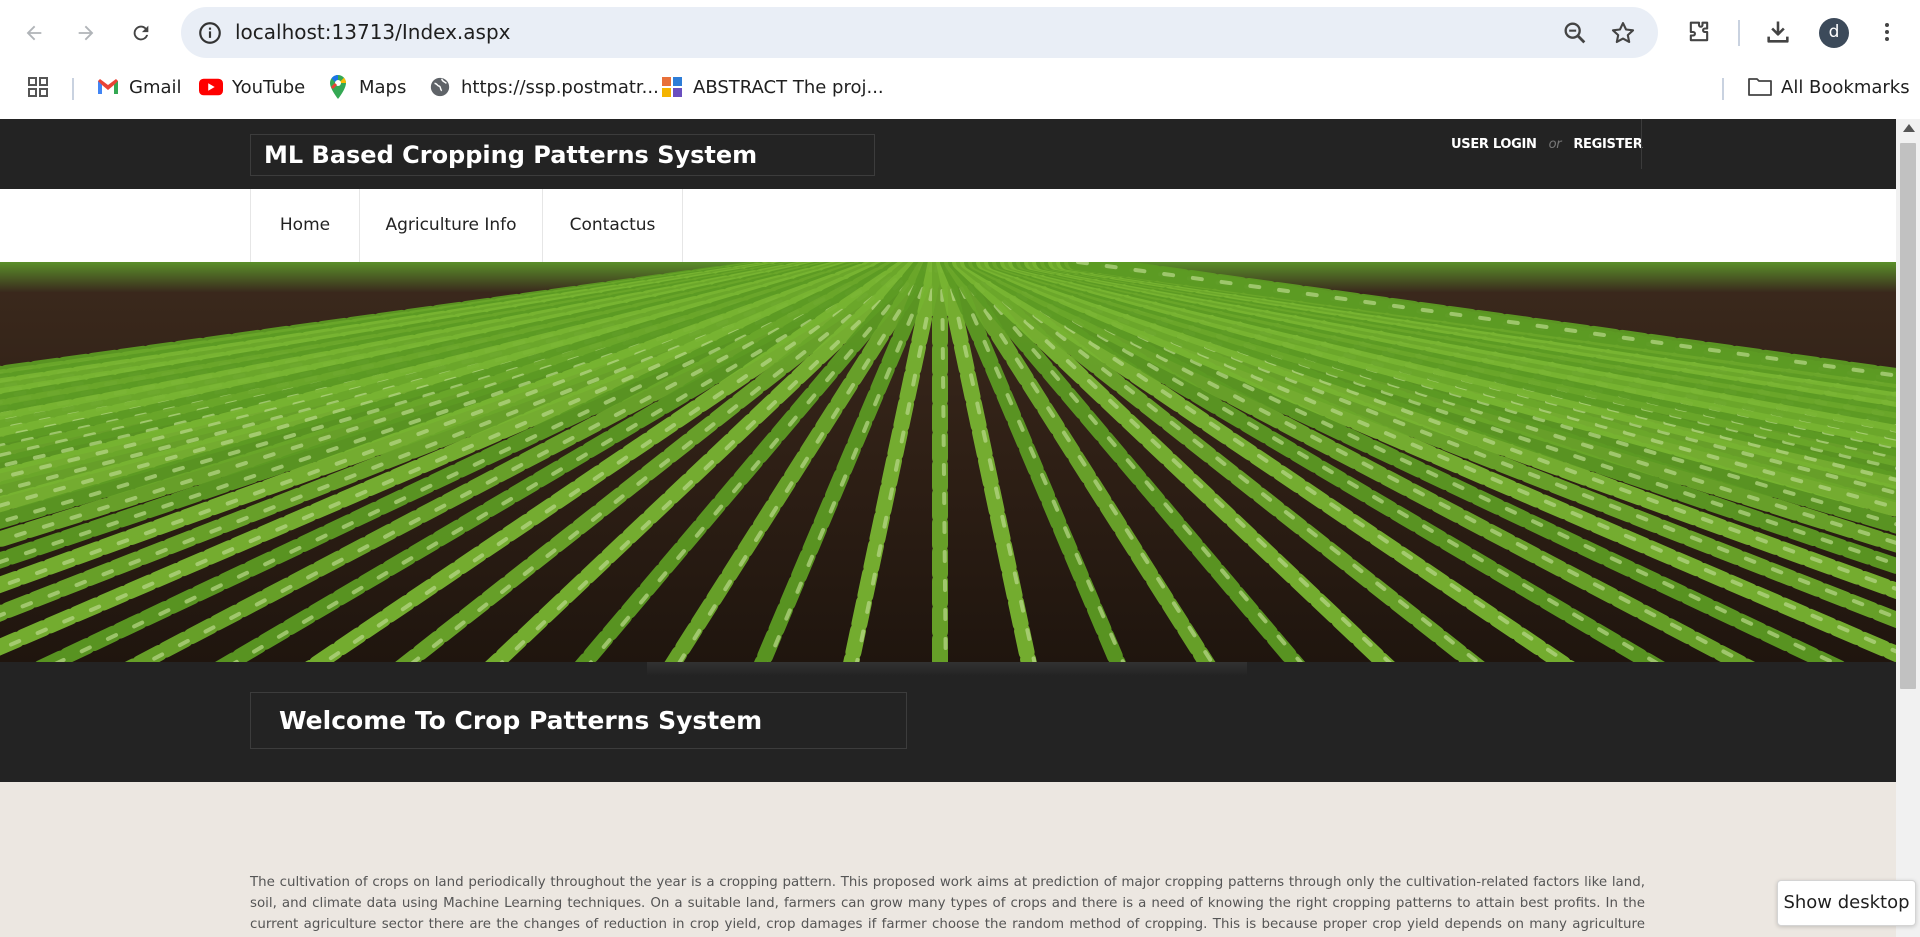  I want to click on auth-links: USER LOGIN or REGISTER, so click(1547, 144).